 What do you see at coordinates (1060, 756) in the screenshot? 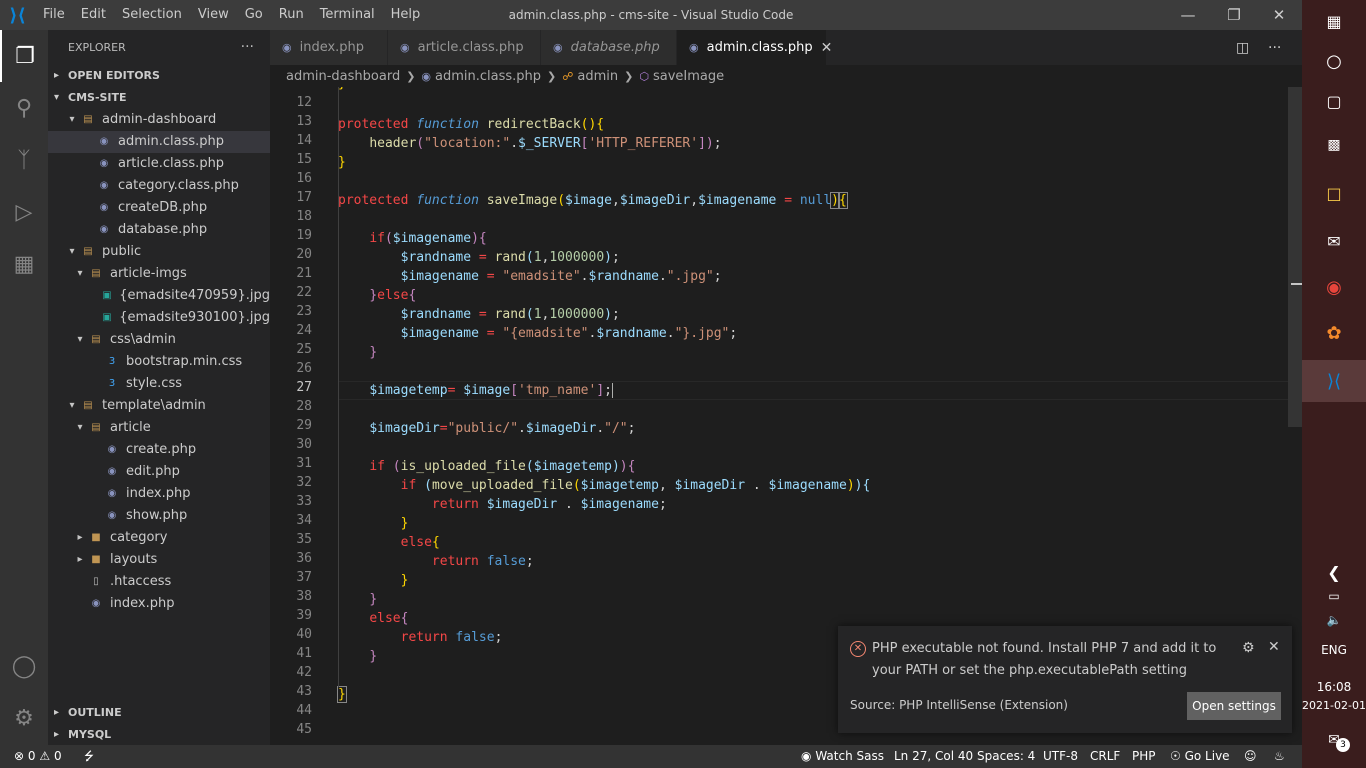
I see `encoding: UTF-8` at bounding box center [1060, 756].